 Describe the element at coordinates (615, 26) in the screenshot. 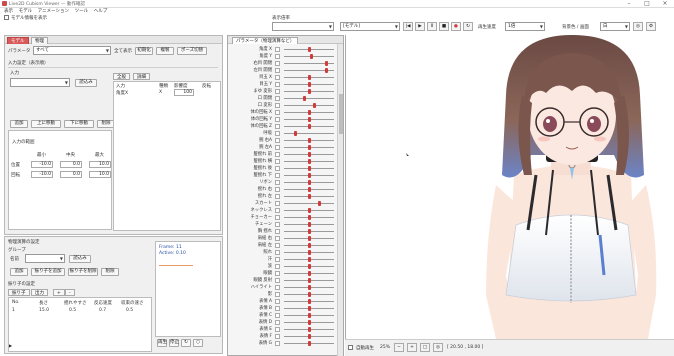

I see `background-select: 白 ▼` at that location.